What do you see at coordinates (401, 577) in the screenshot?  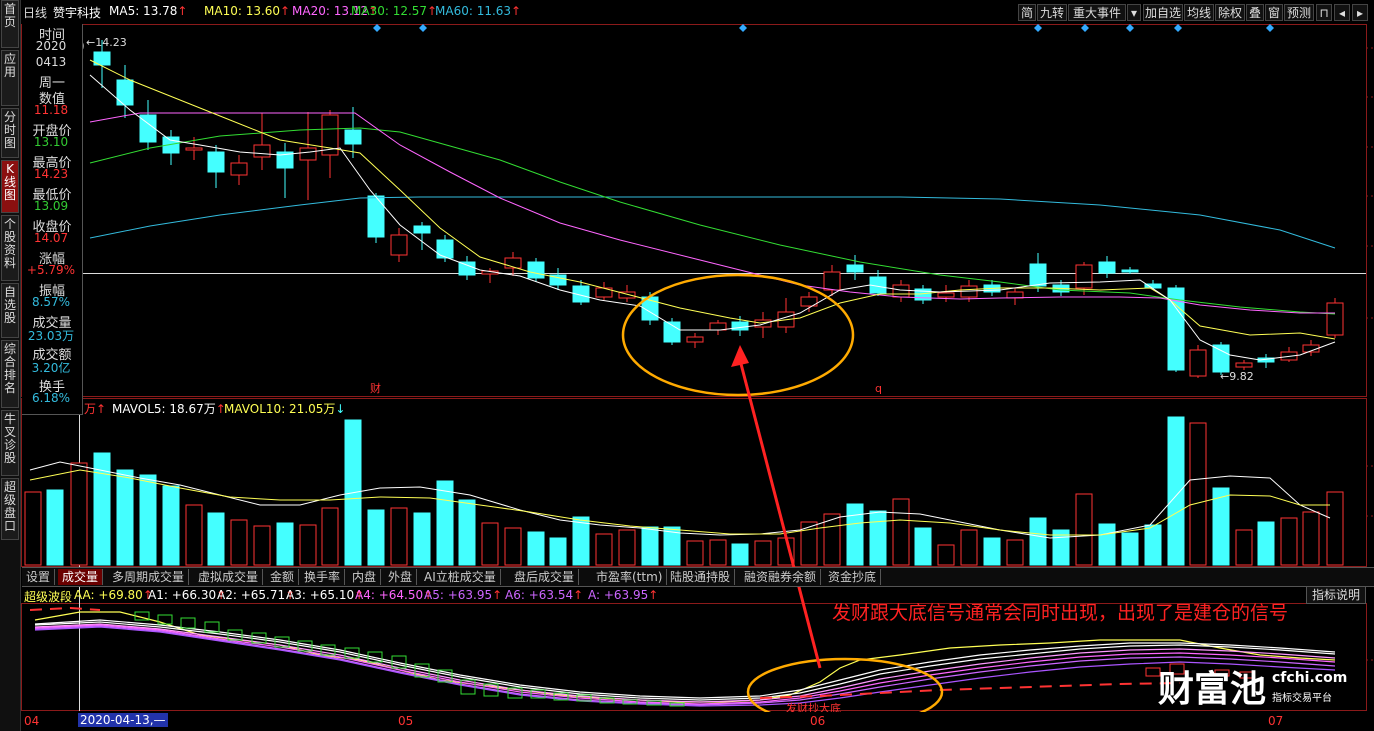 I see `tab-7: 外盘` at bounding box center [401, 577].